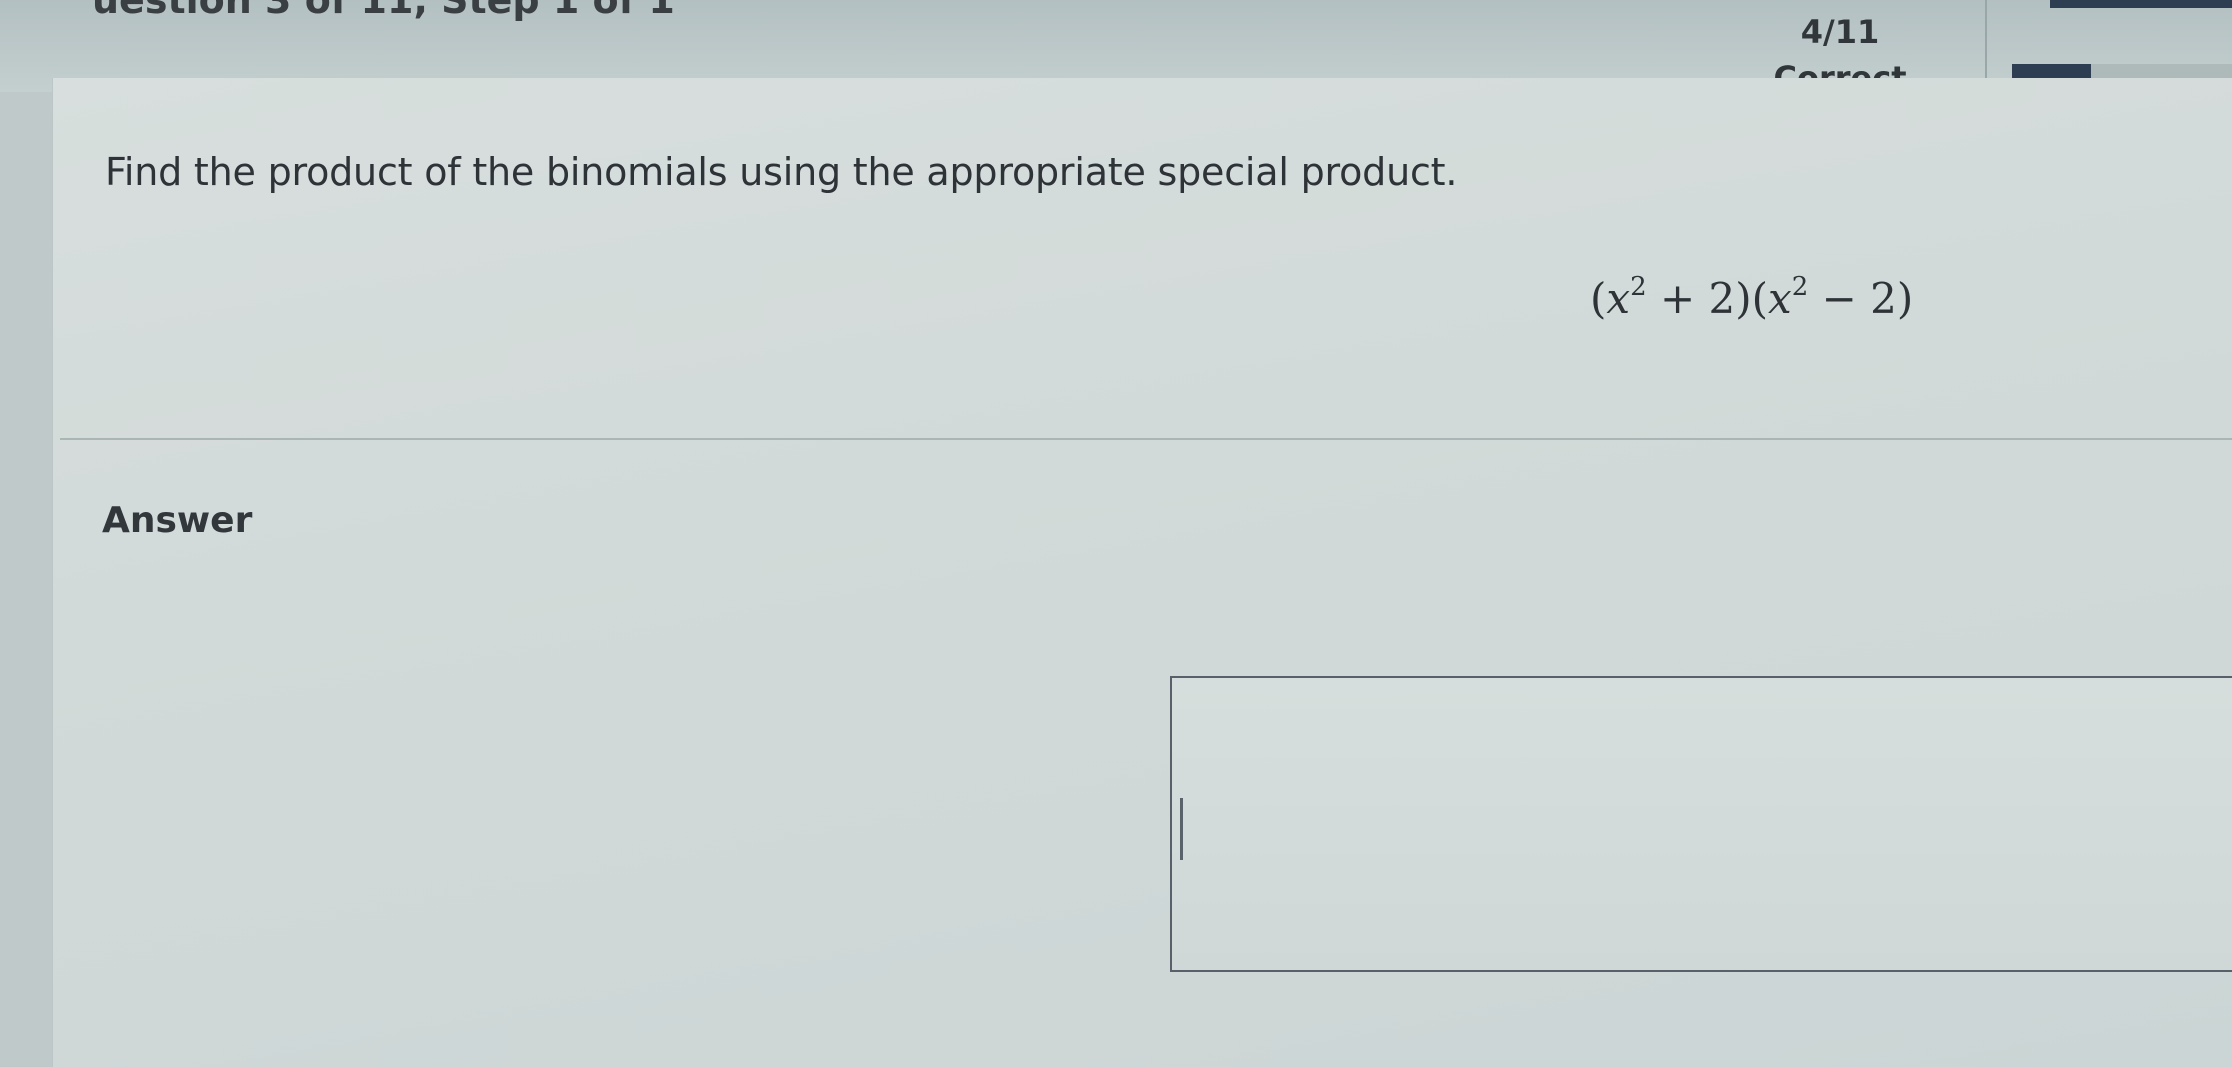 Image resolution: width=2232 pixels, height=1067 pixels. Describe the element at coordinates (177, 520) in the screenshot. I see `answer-label: Answer` at that location.